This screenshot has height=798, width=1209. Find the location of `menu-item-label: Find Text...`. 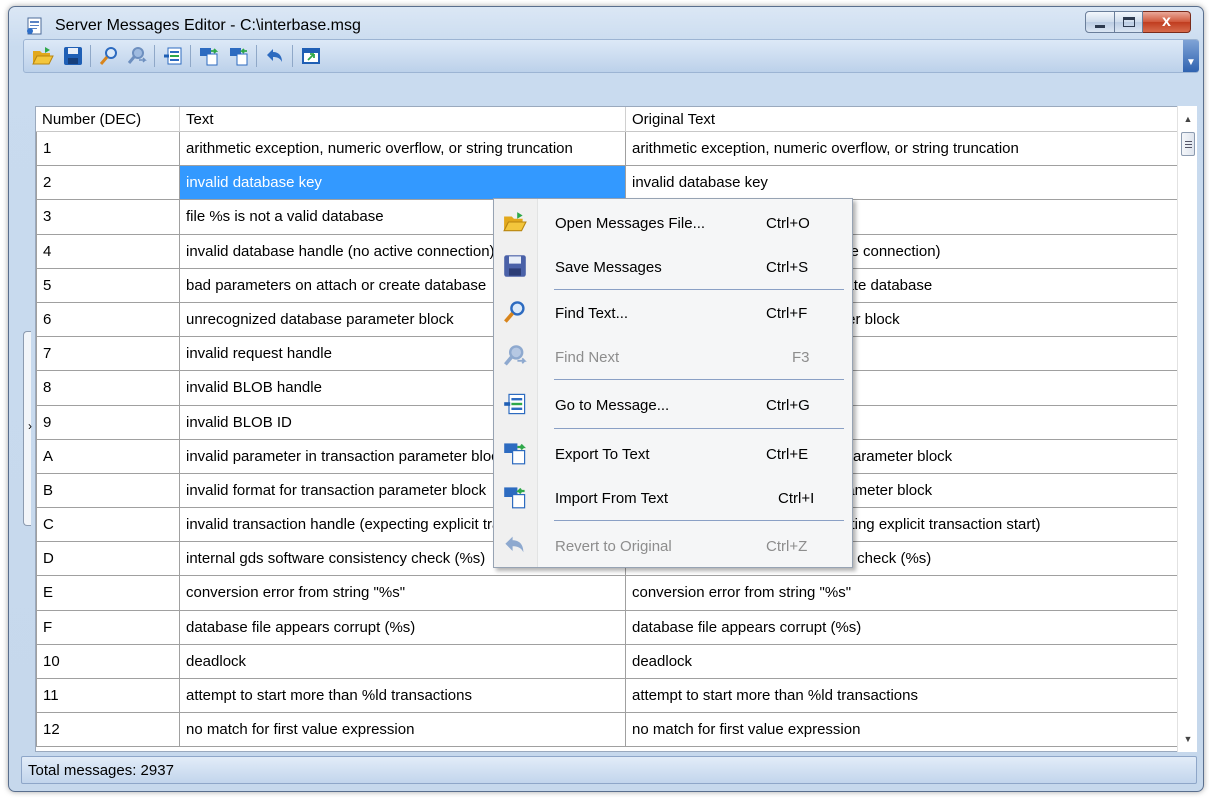

menu-item-label: Find Text... is located at coordinates (592, 313).